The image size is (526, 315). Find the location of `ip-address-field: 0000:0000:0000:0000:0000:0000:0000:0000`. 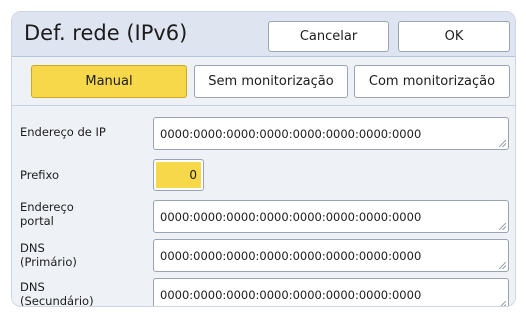

ip-address-field: 0000:0000:0000:0000:0000:0000:0000:0000 is located at coordinates (331, 133).